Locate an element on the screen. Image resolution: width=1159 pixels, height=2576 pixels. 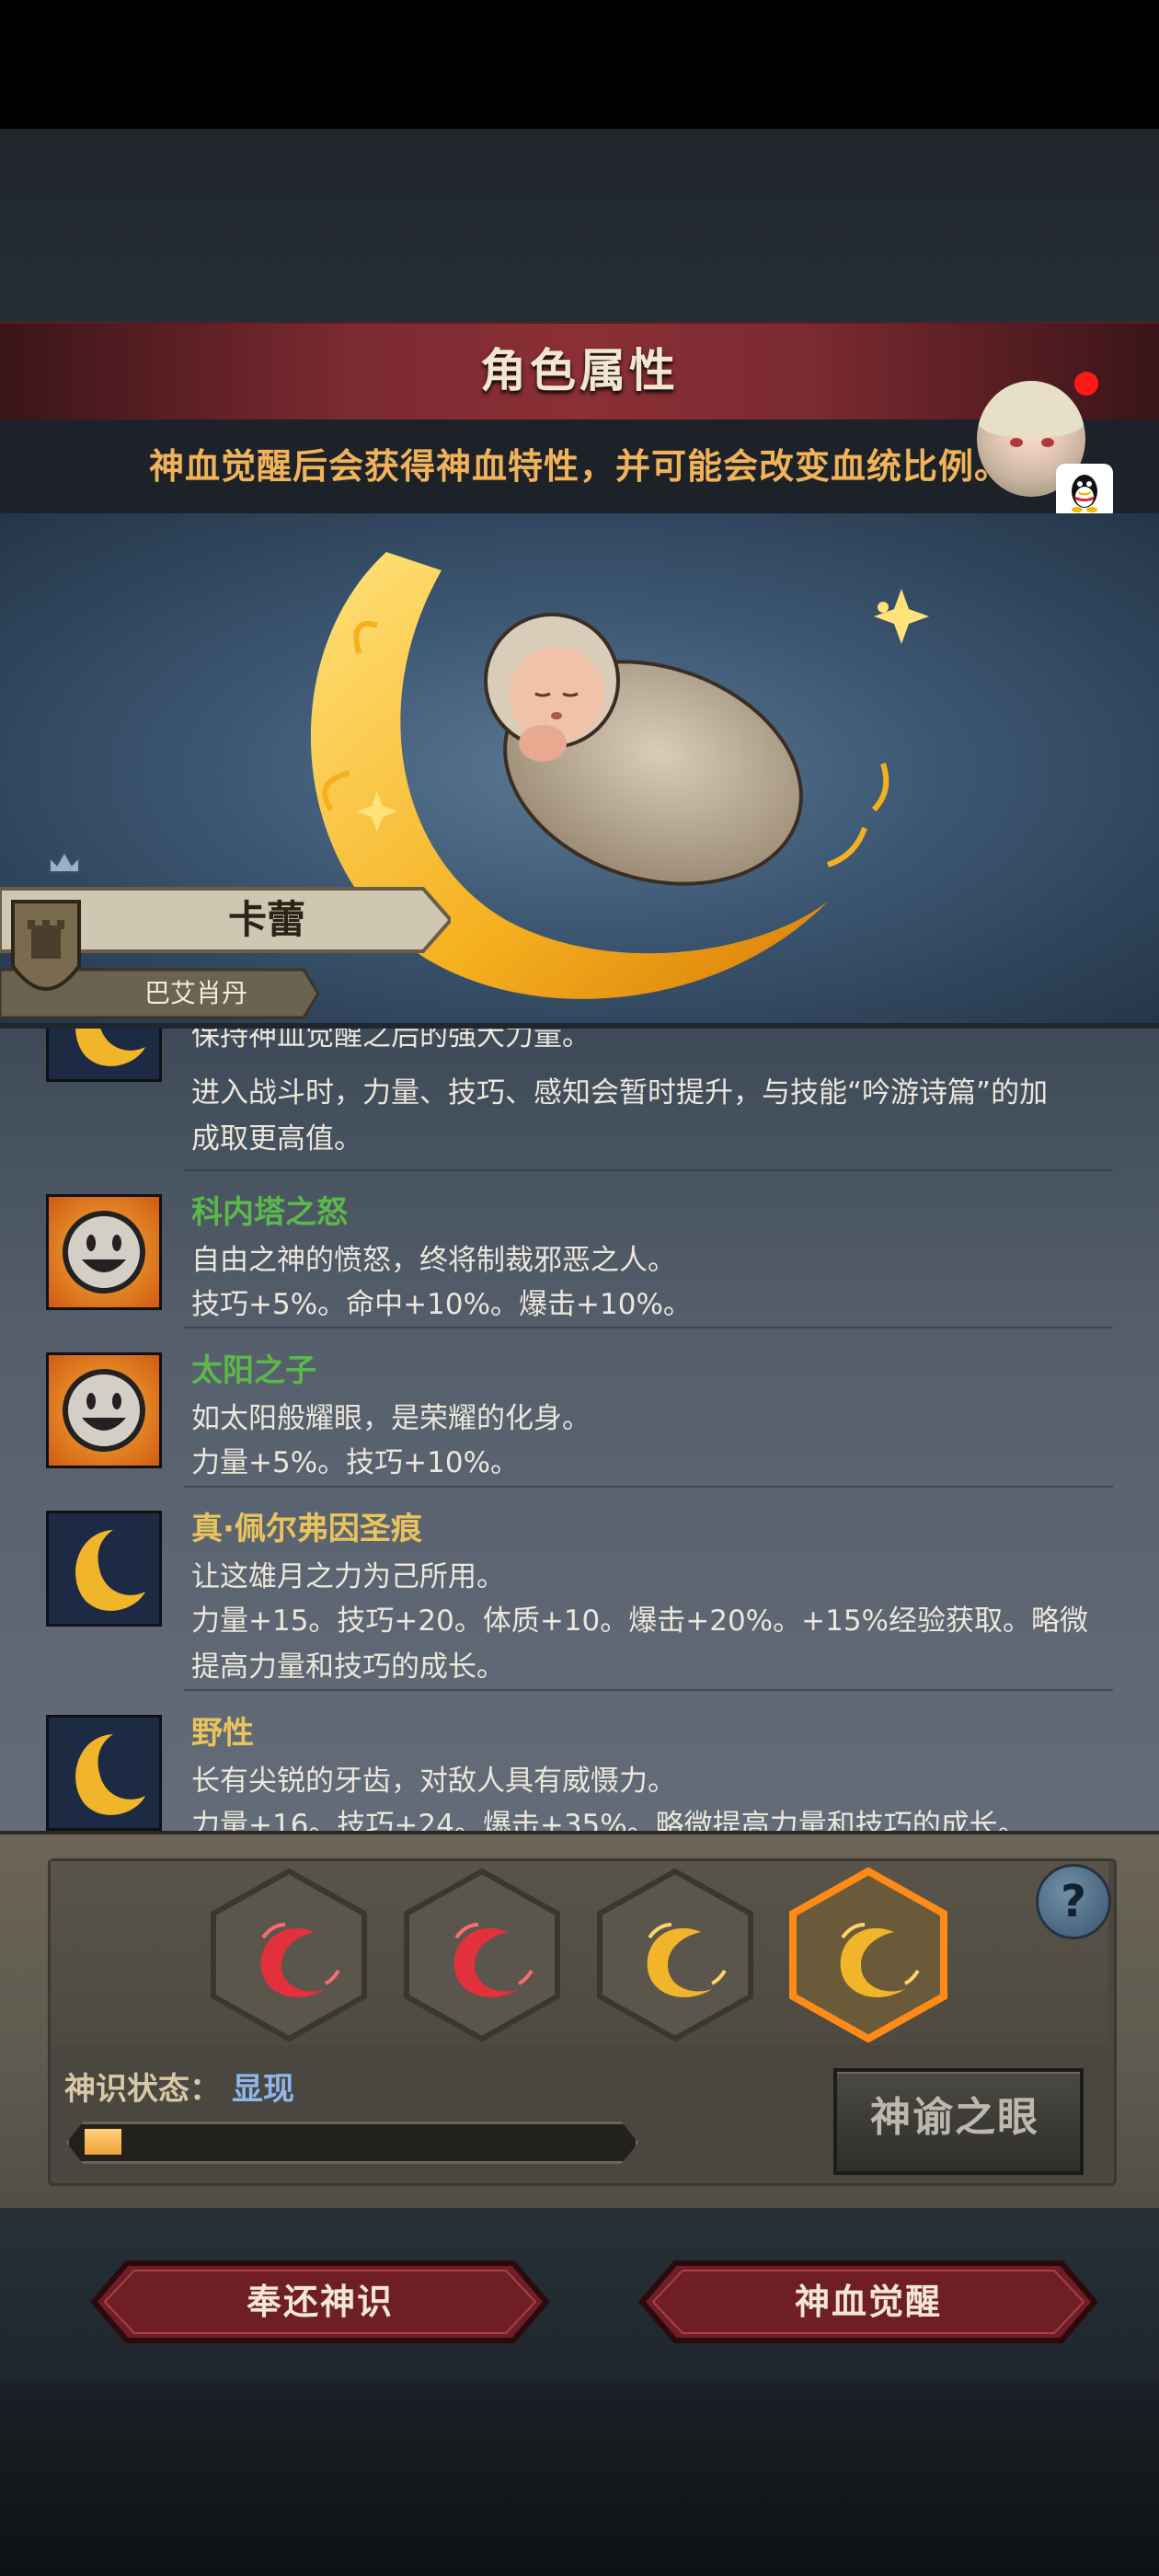
question-icon: ? is located at coordinates (1073, 1901).